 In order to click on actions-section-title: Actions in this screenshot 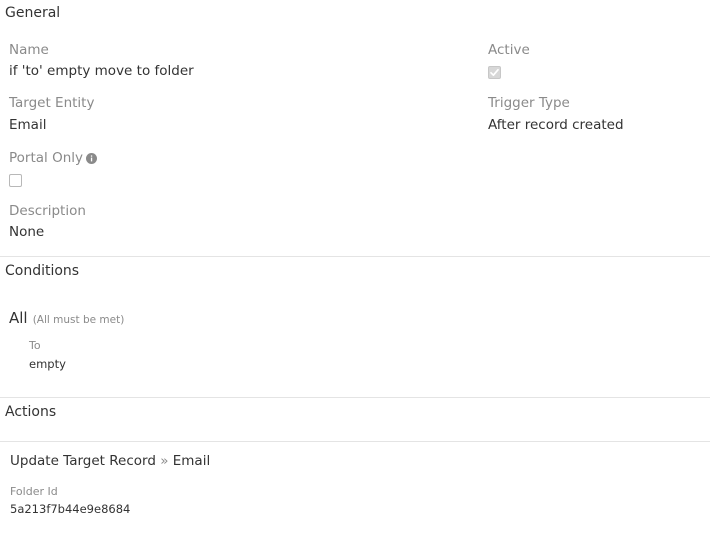, I will do `click(31, 412)`.